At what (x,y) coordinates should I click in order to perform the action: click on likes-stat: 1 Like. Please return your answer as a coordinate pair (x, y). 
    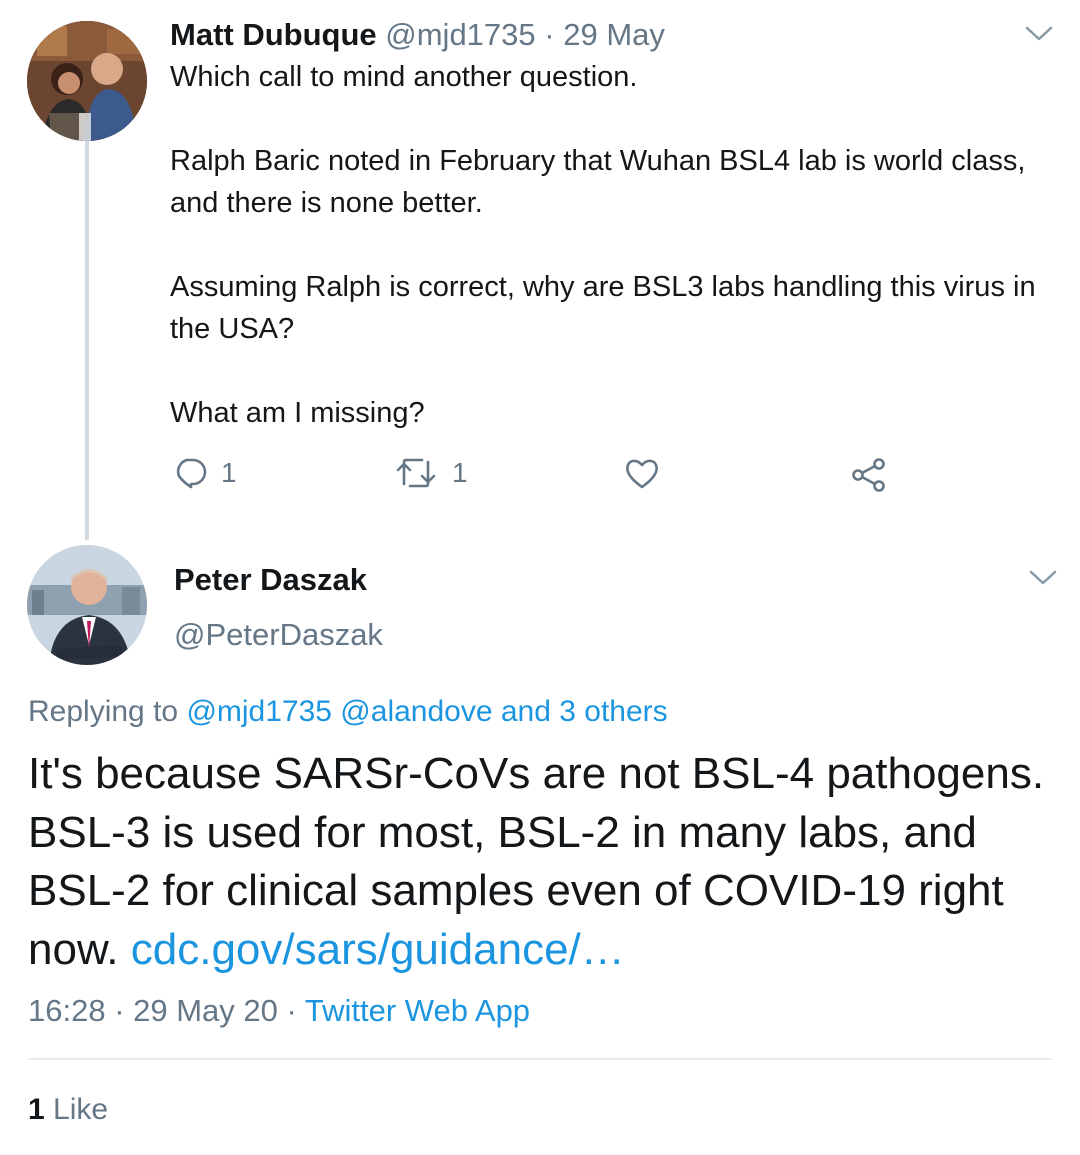
    Looking at the image, I should click on (68, 1110).